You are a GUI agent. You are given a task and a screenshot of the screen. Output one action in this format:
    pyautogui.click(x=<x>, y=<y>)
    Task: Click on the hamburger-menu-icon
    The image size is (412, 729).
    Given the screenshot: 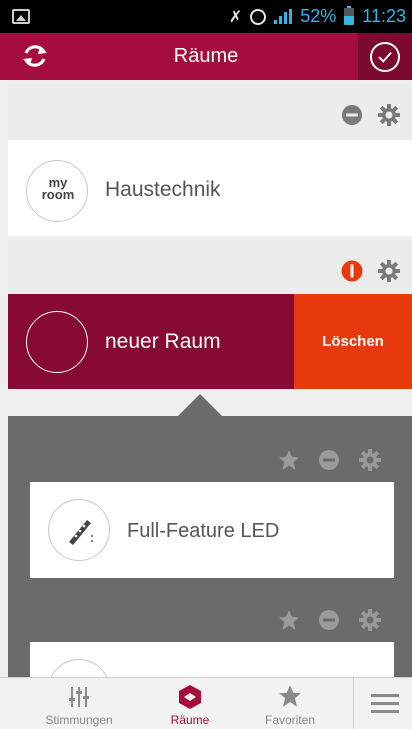 What is the action you would take?
    pyautogui.click(x=382, y=703)
    